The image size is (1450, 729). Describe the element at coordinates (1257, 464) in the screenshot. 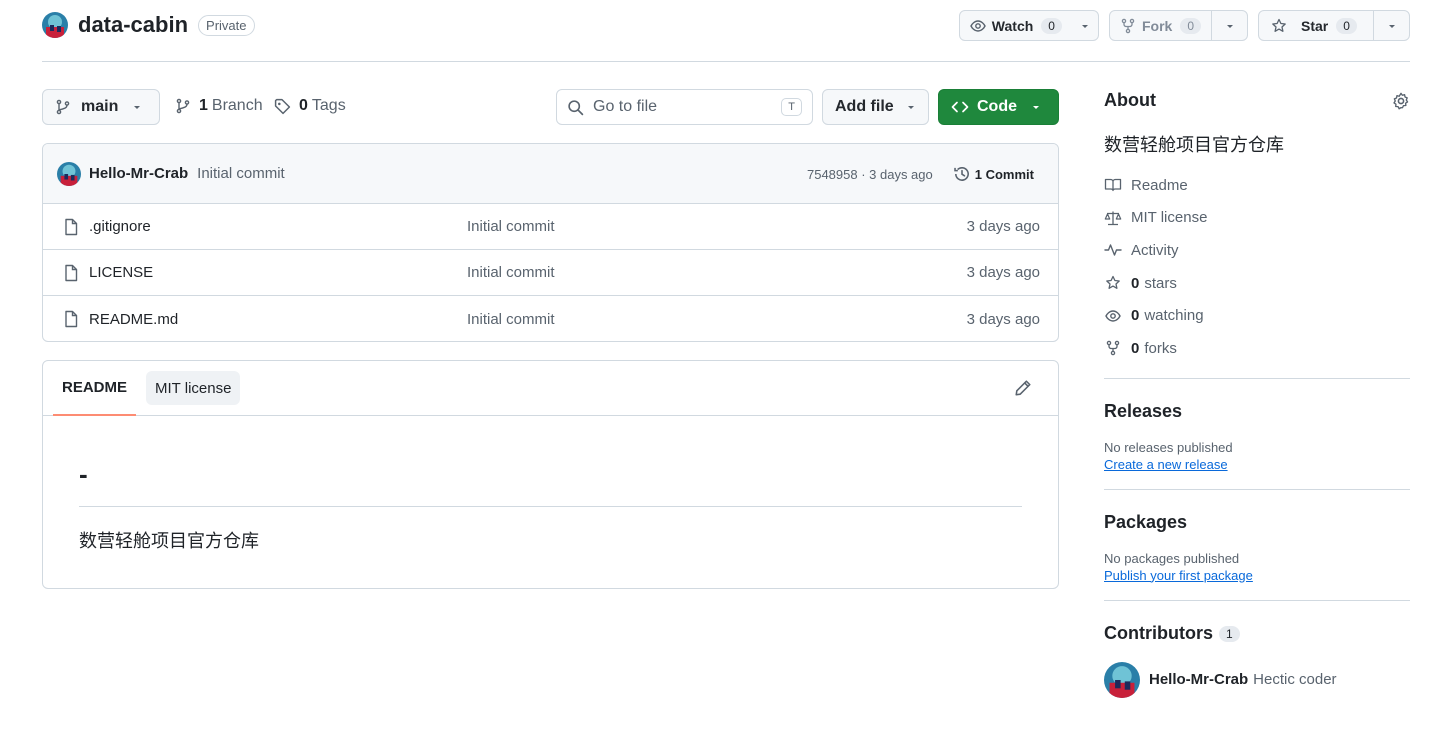

I see `create-release-link: Create a new release` at that location.